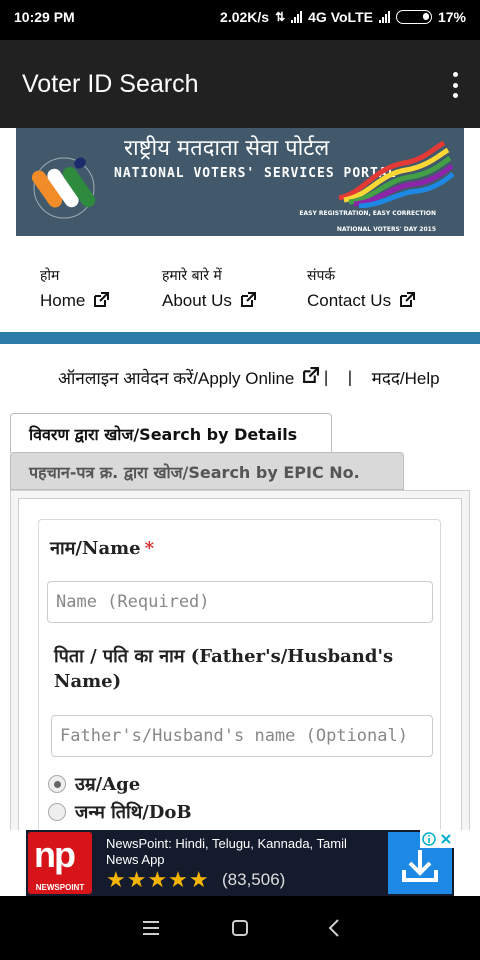  Describe the element at coordinates (149, 548) in the screenshot. I see `required-marker: *` at that location.